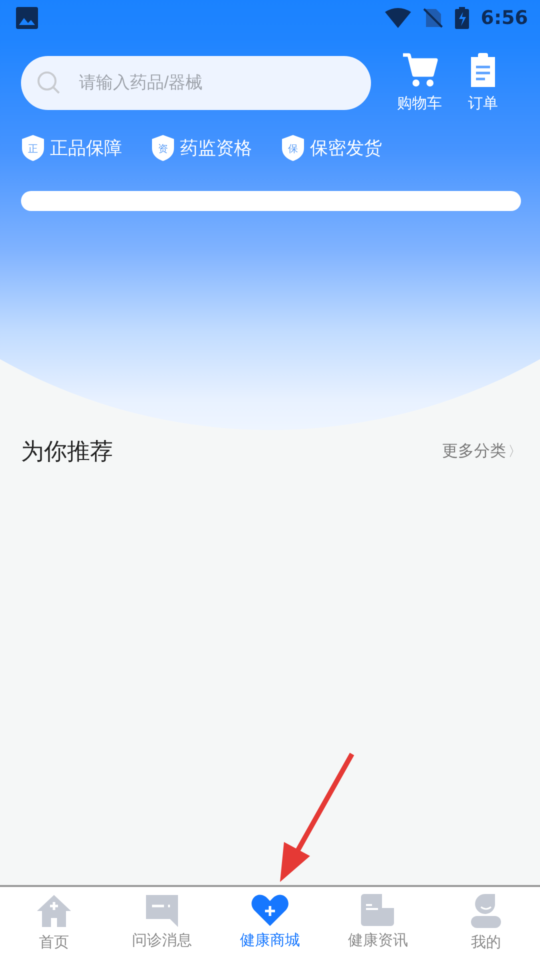 The image size is (540, 960). What do you see at coordinates (67, 452) in the screenshot?
I see `section-title: 为你推荐` at bounding box center [67, 452].